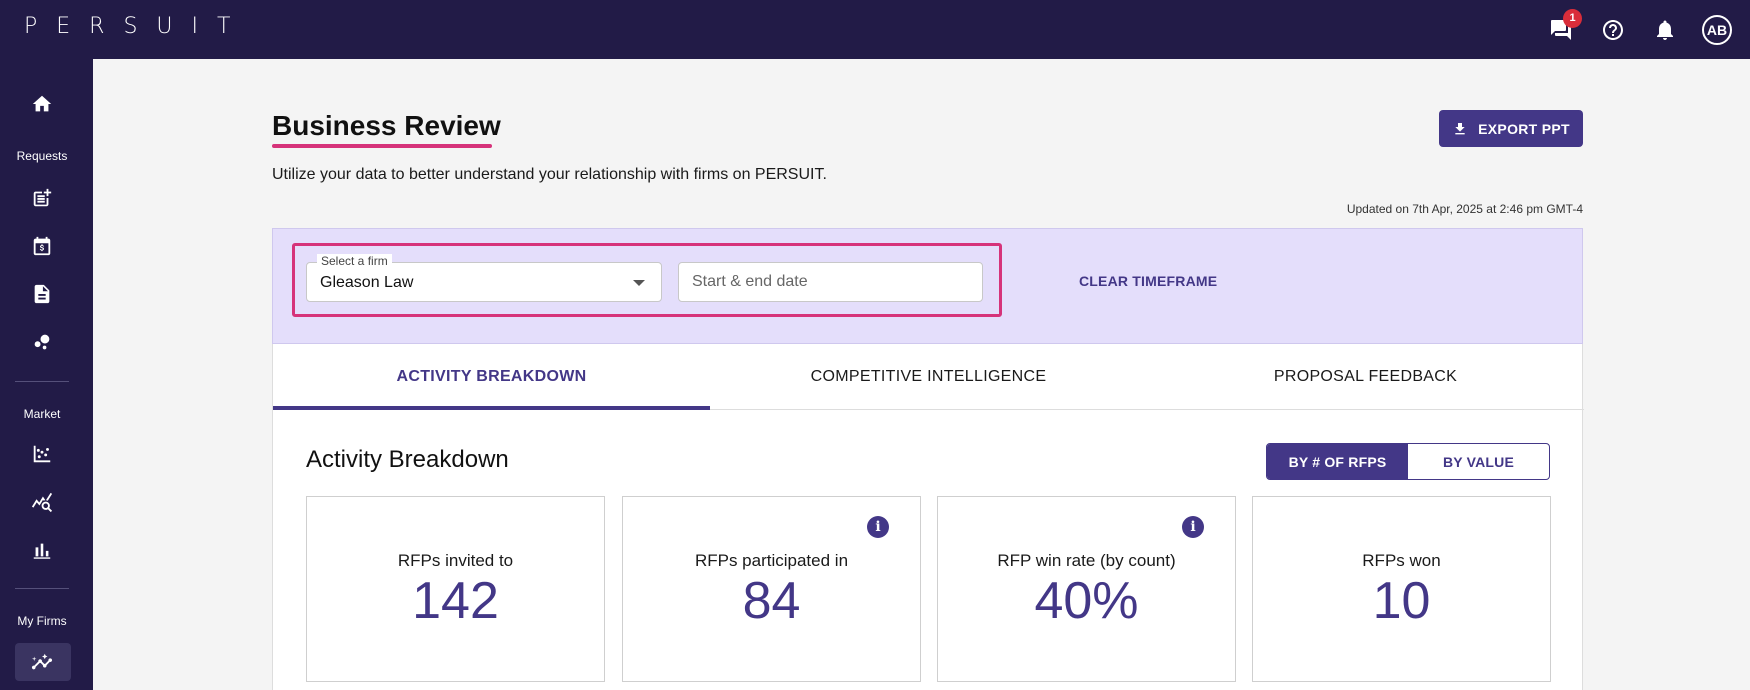 The image size is (1750, 690). What do you see at coordinates (136, 26) in the screenshot?
I see `persuit-logo: PERSUIT` at bounding box center [136, 26].